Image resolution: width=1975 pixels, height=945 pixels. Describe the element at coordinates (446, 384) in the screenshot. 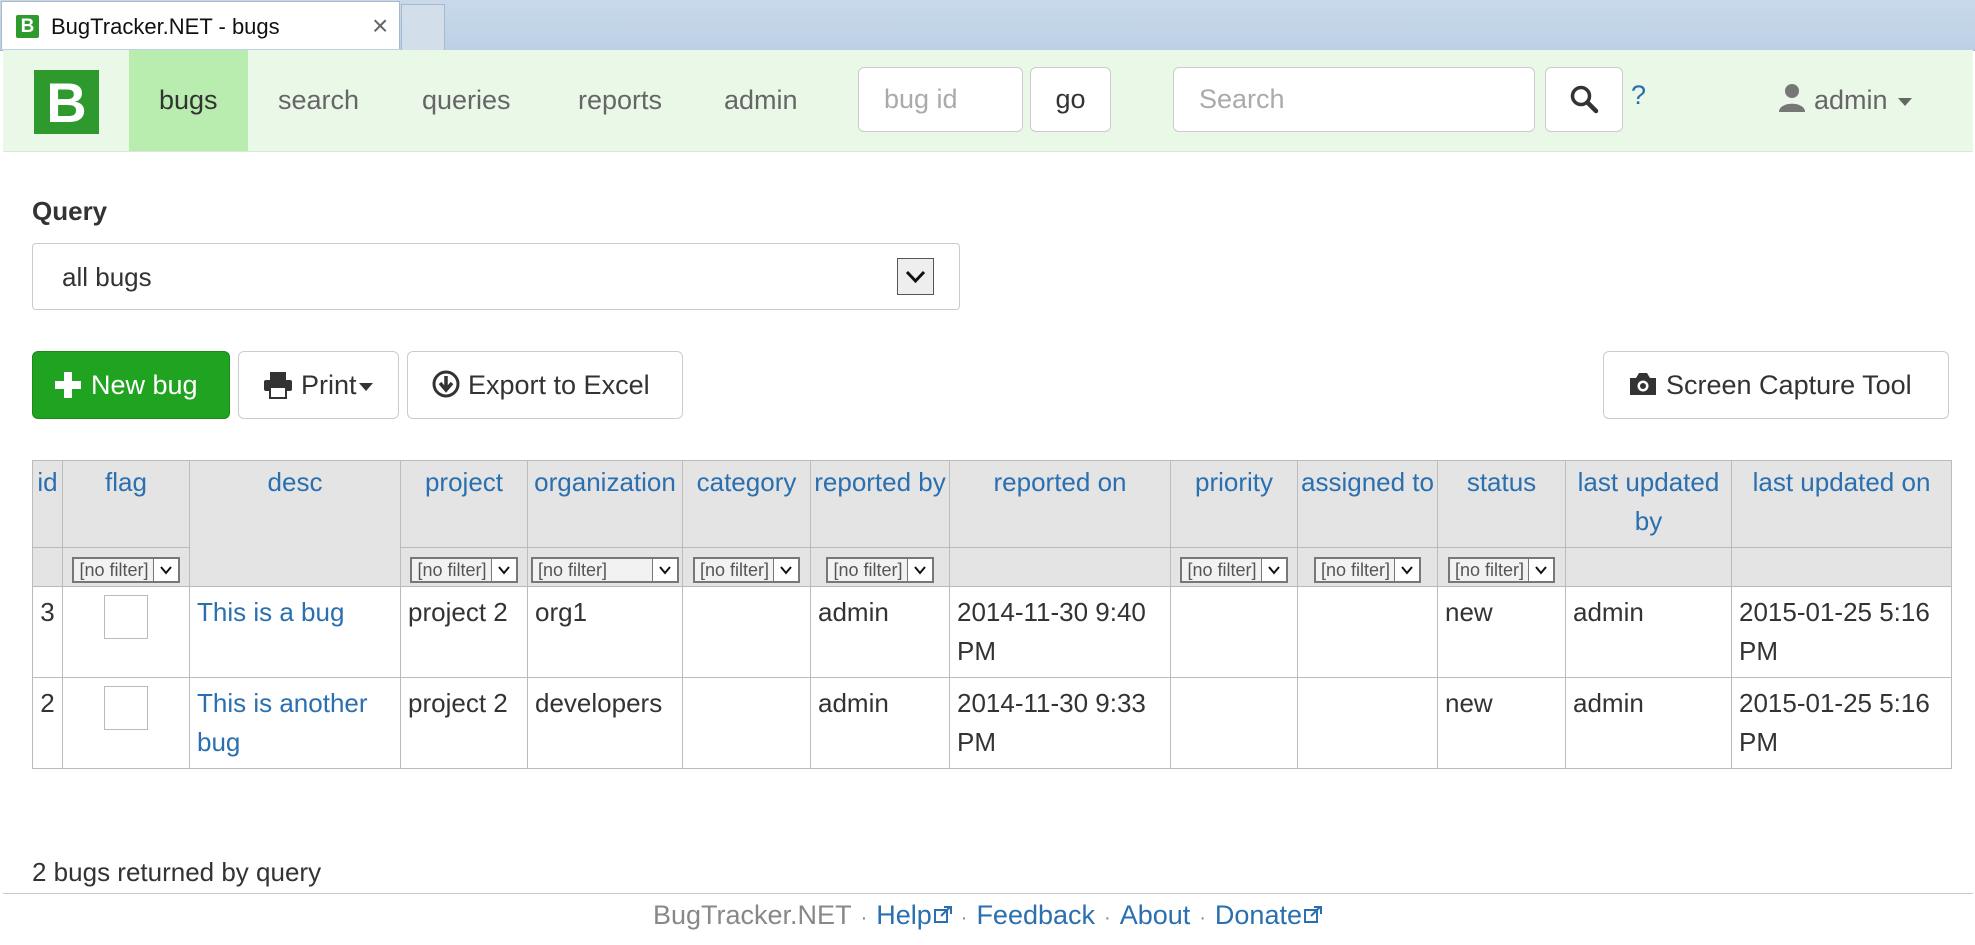

I see `download-icon` at that location.